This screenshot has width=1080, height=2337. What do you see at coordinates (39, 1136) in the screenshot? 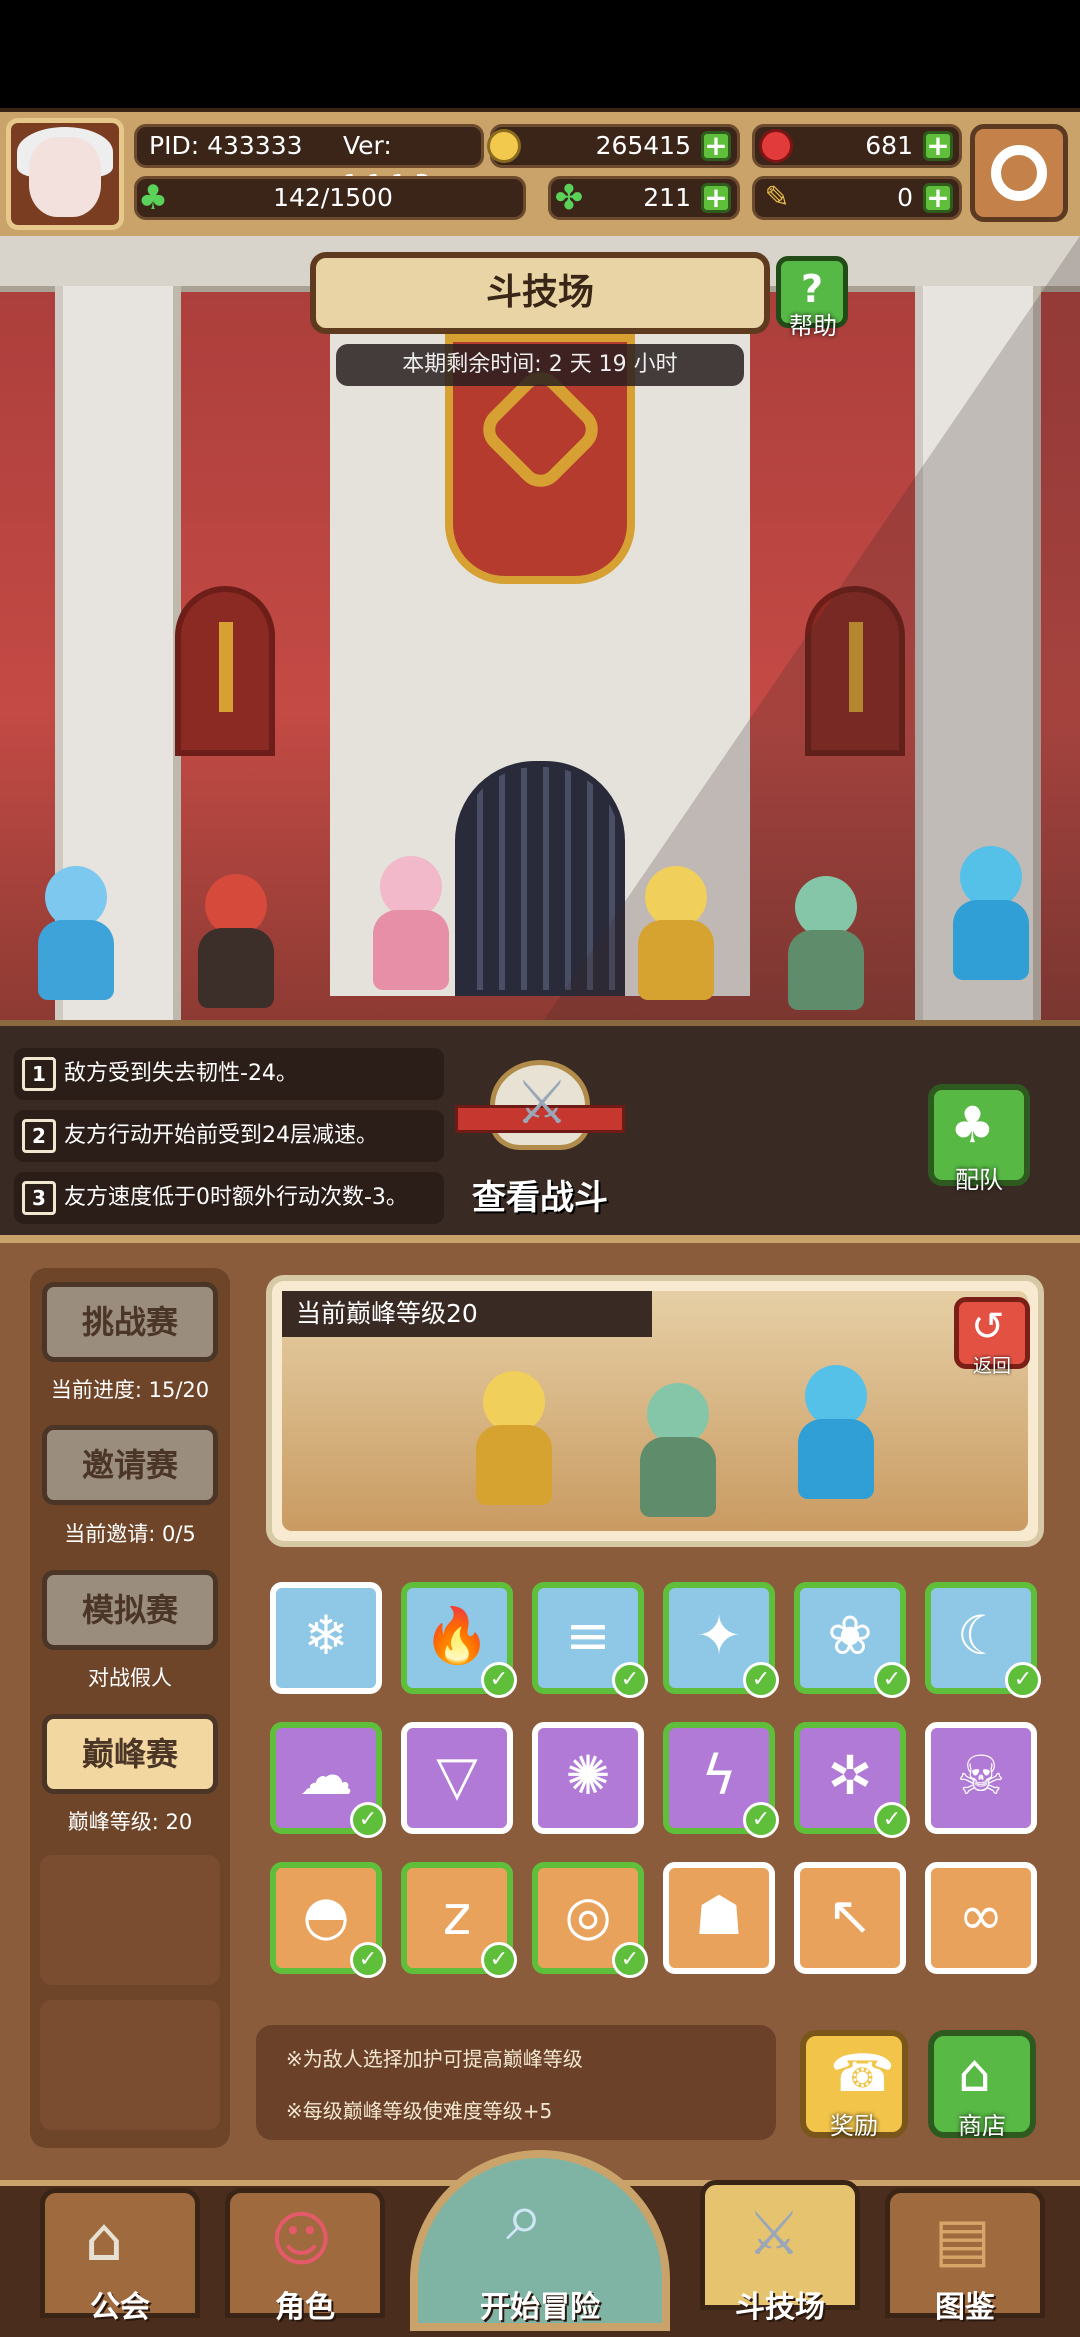
I see `effect-number: 2` at bounding box center [39, 1136].